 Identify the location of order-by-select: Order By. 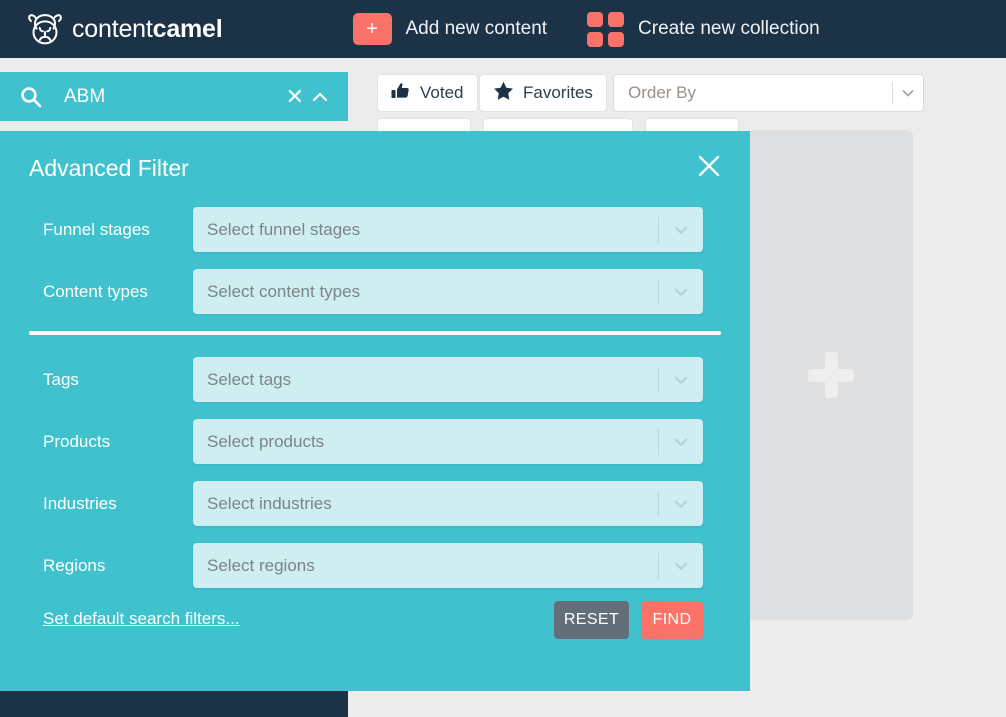
(768, 93).